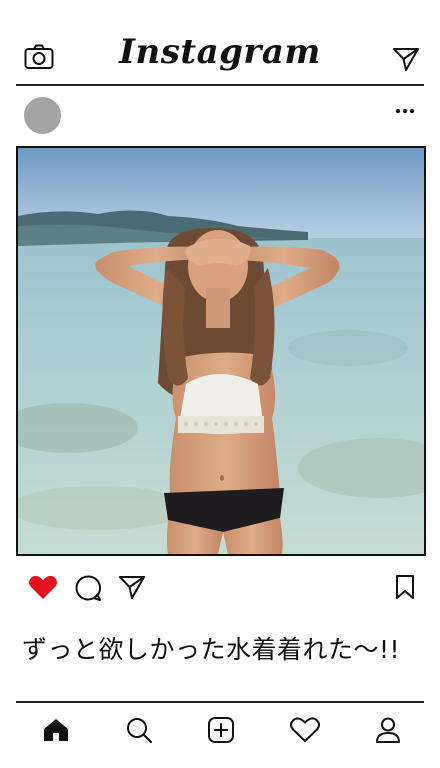 The width and height of the screenshot is (440, 768). I want to click on search-icon, so click(139, 730).